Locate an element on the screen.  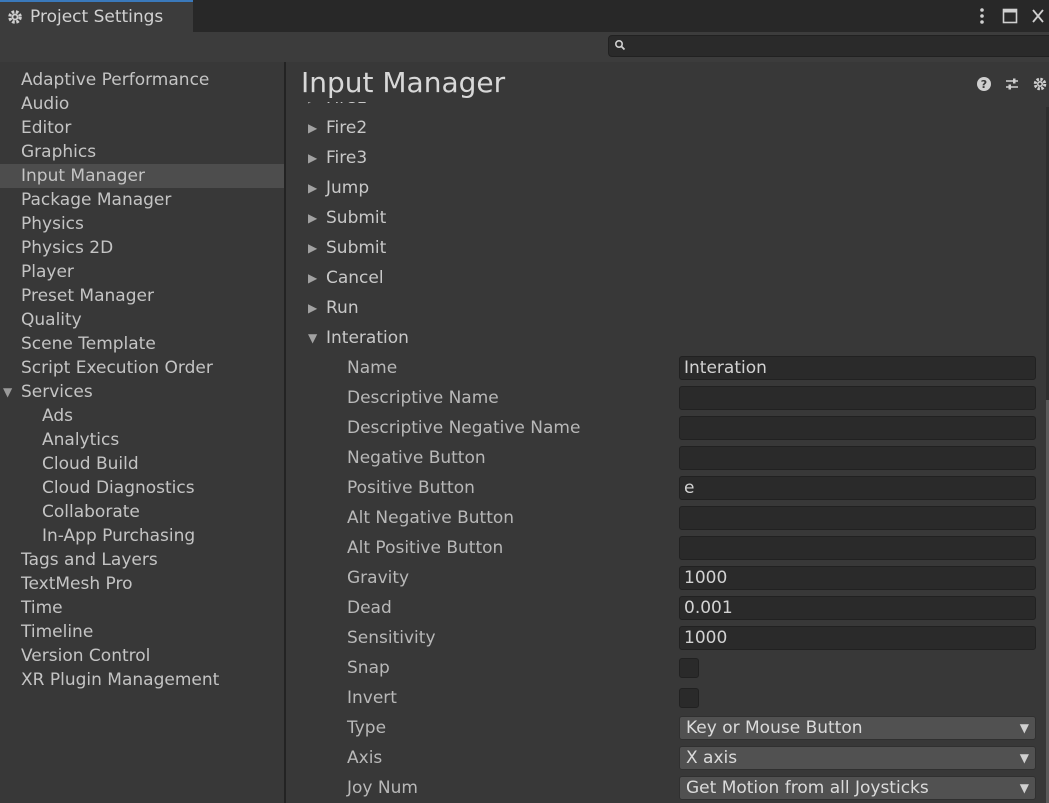
negative-button-field is located at coordinates (857, 458).